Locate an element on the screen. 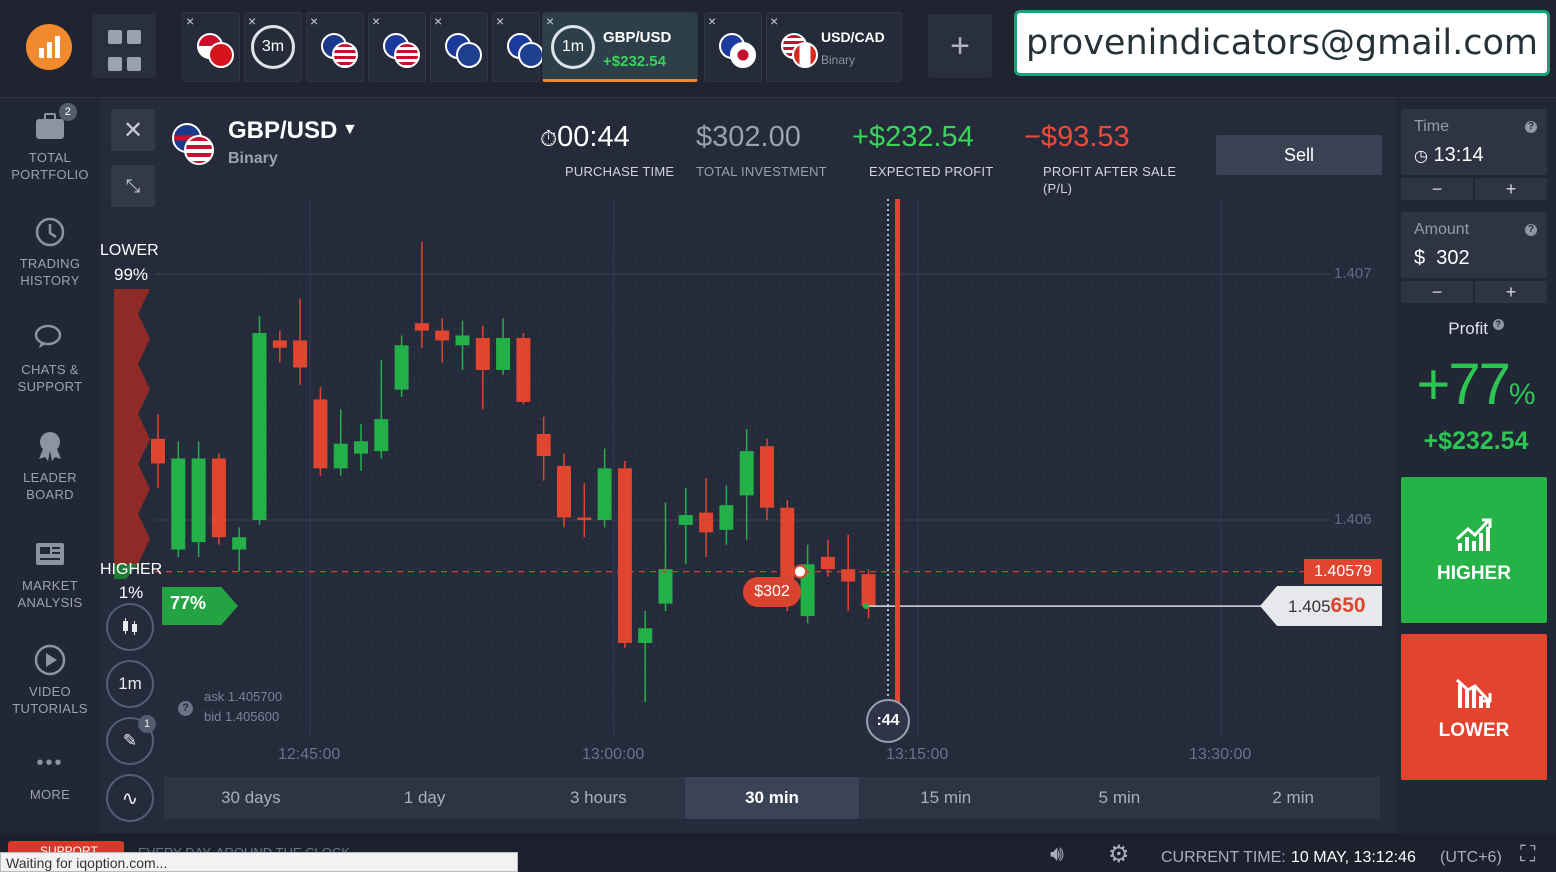 The width and height of the screenshot is (1556, 872). deal-amount-marker: $302 is located at coordinates (772, 592).